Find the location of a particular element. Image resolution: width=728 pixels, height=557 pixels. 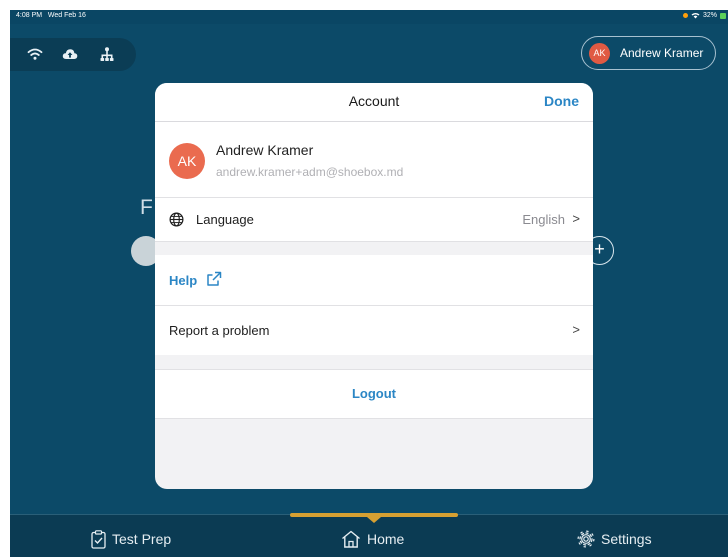

tab-home: Home is located at coordinates (372, 539).